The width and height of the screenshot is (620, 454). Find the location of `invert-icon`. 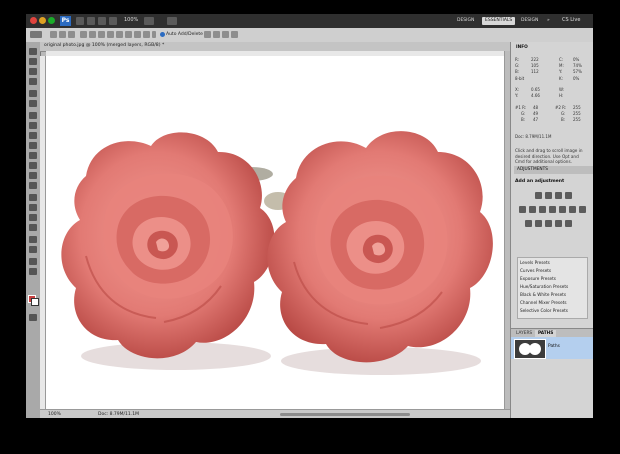

invert-icon is located at coordinates (528, 223).